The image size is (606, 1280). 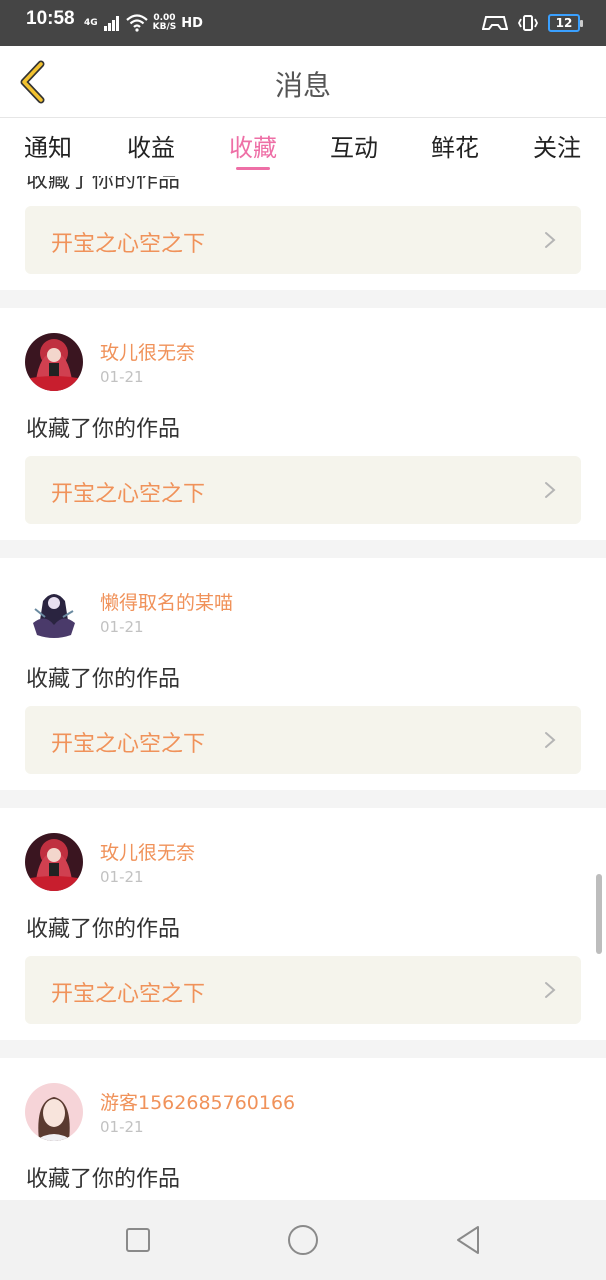 I want to click on battery-indicator: 12, so click(x=565, y=23).